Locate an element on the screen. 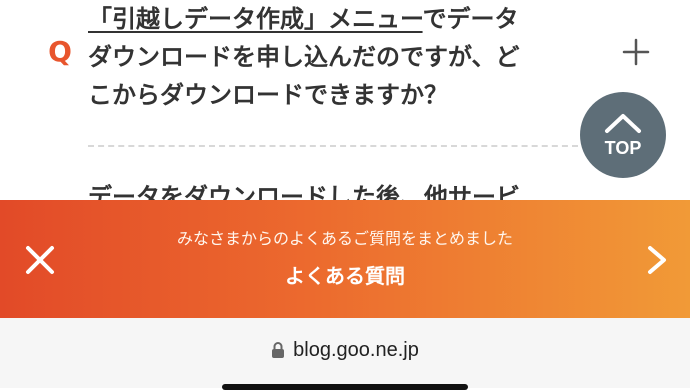 Image resolution: width=690 pixels, height=390 pixels. faq-question-text-1: でデータ is located at coordinates (470, 19).